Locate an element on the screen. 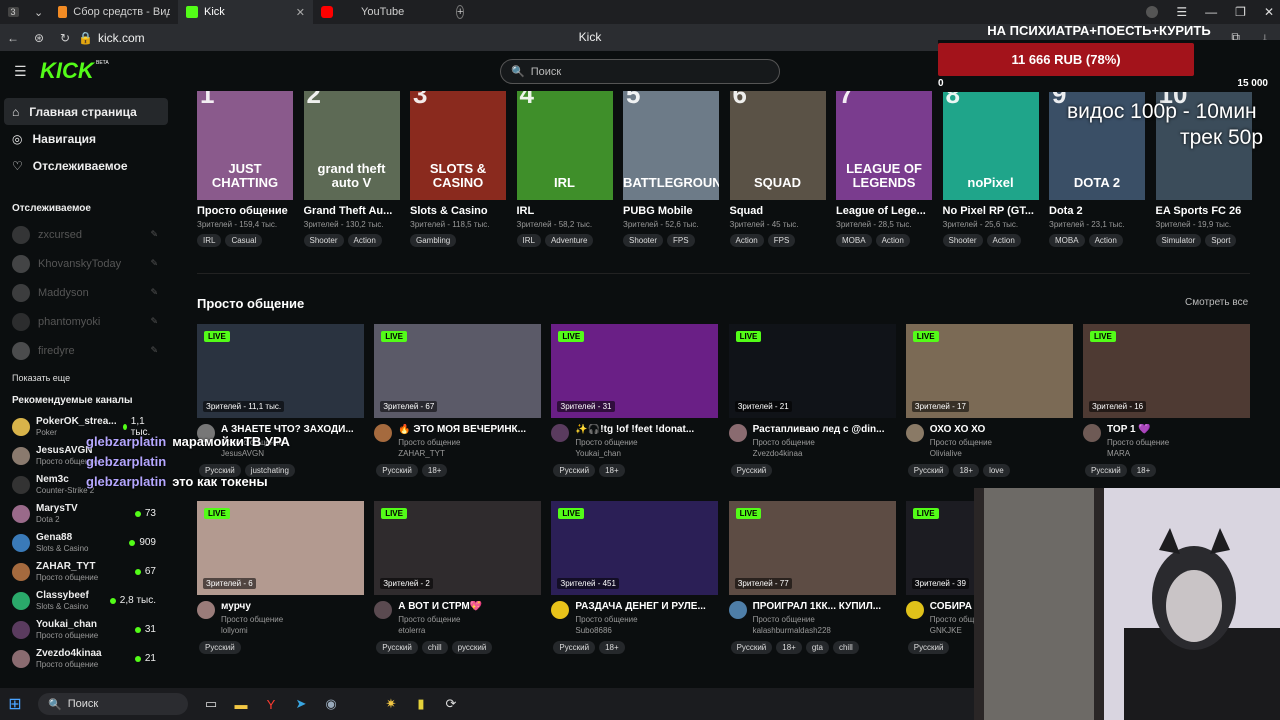 The height and width of the screenshot is (720, 1280). category-name: Просто общение is located at coordinates (245, 211).